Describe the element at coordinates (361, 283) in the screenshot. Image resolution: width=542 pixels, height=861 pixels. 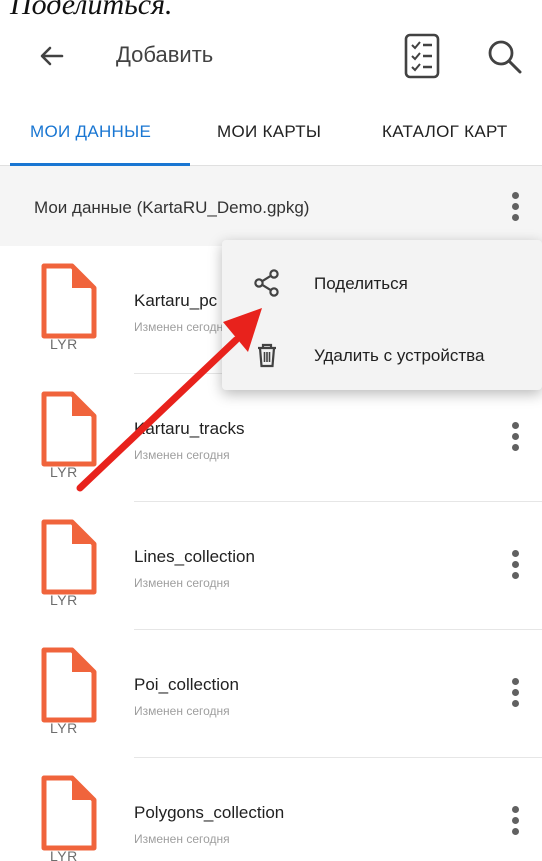
I see `menu-item-label: Поделиться` at that location.